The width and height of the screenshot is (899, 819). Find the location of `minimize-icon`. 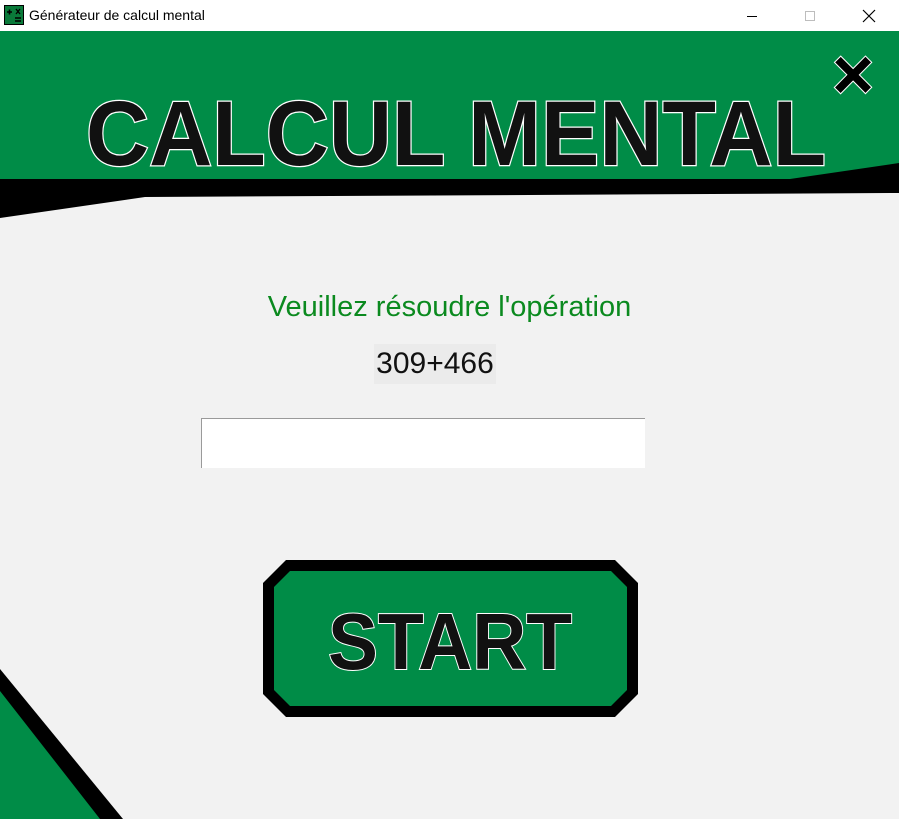

minimize-icon is located at coordinates (752, 16).